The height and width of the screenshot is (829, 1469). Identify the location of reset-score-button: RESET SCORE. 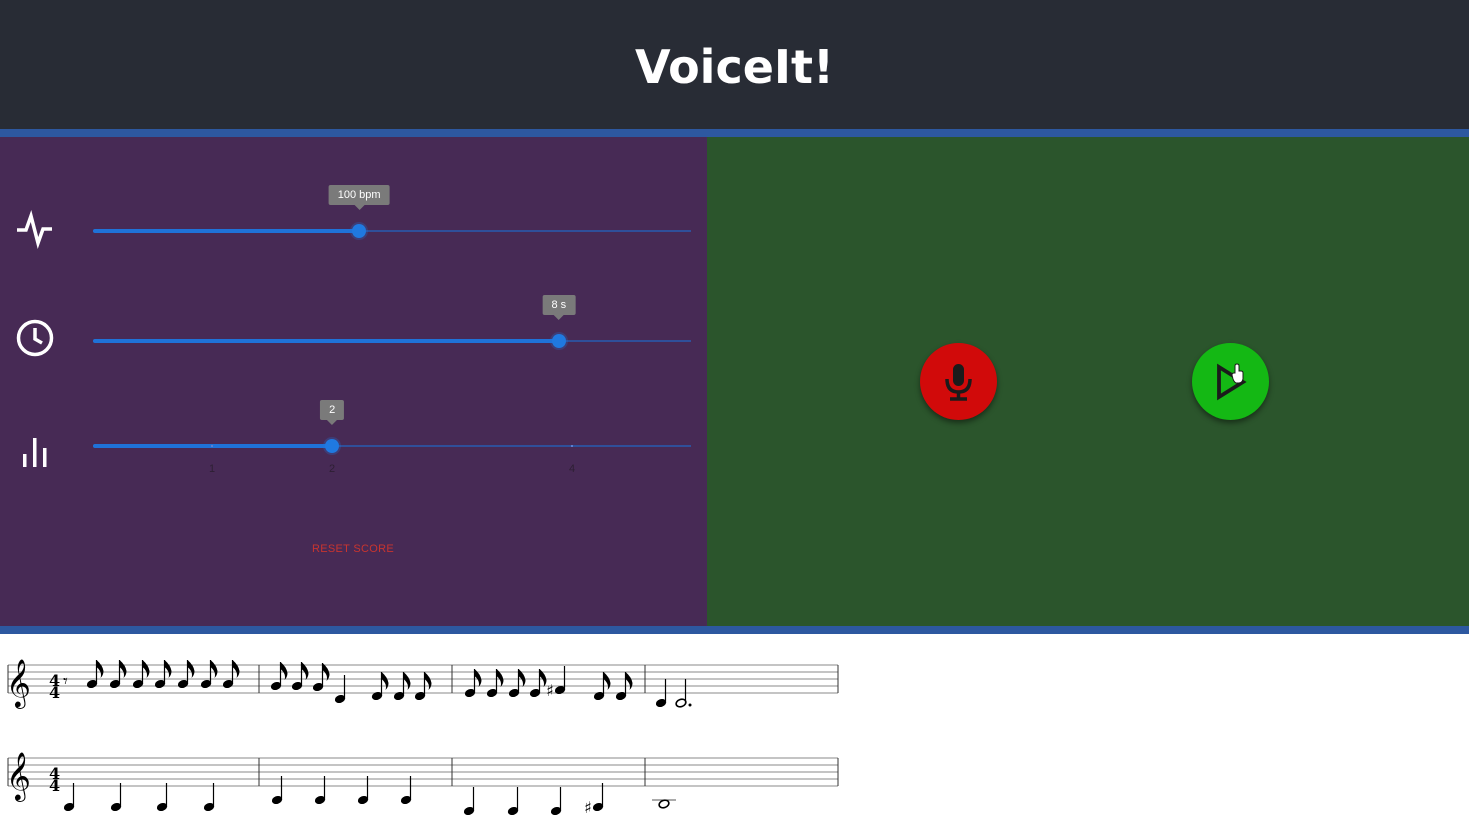
(353, 549).